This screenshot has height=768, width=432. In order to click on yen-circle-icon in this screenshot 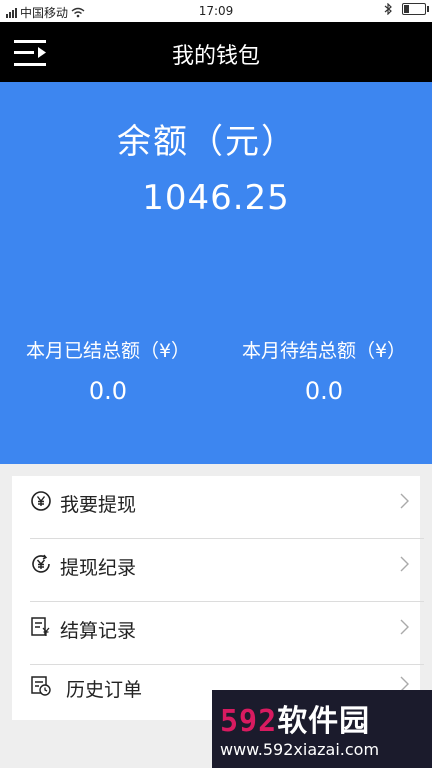, I will do `click(41, 501)`.